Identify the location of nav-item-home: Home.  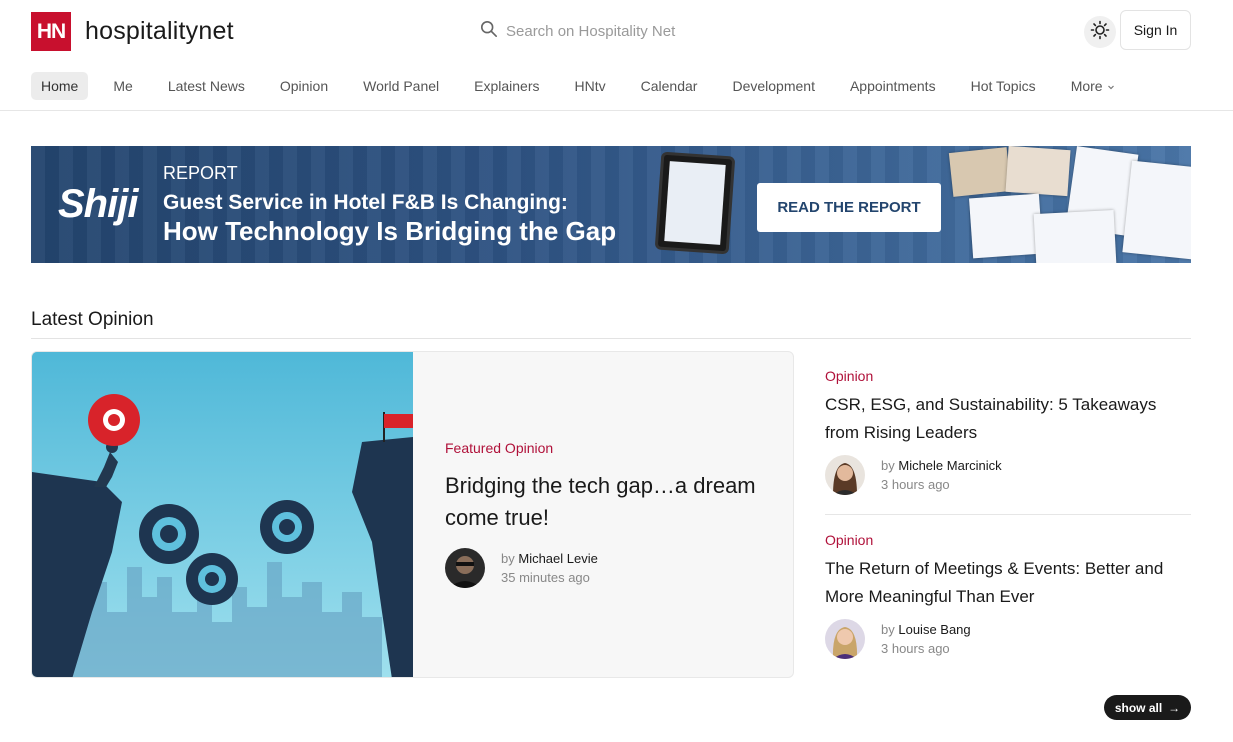
(60, 86).